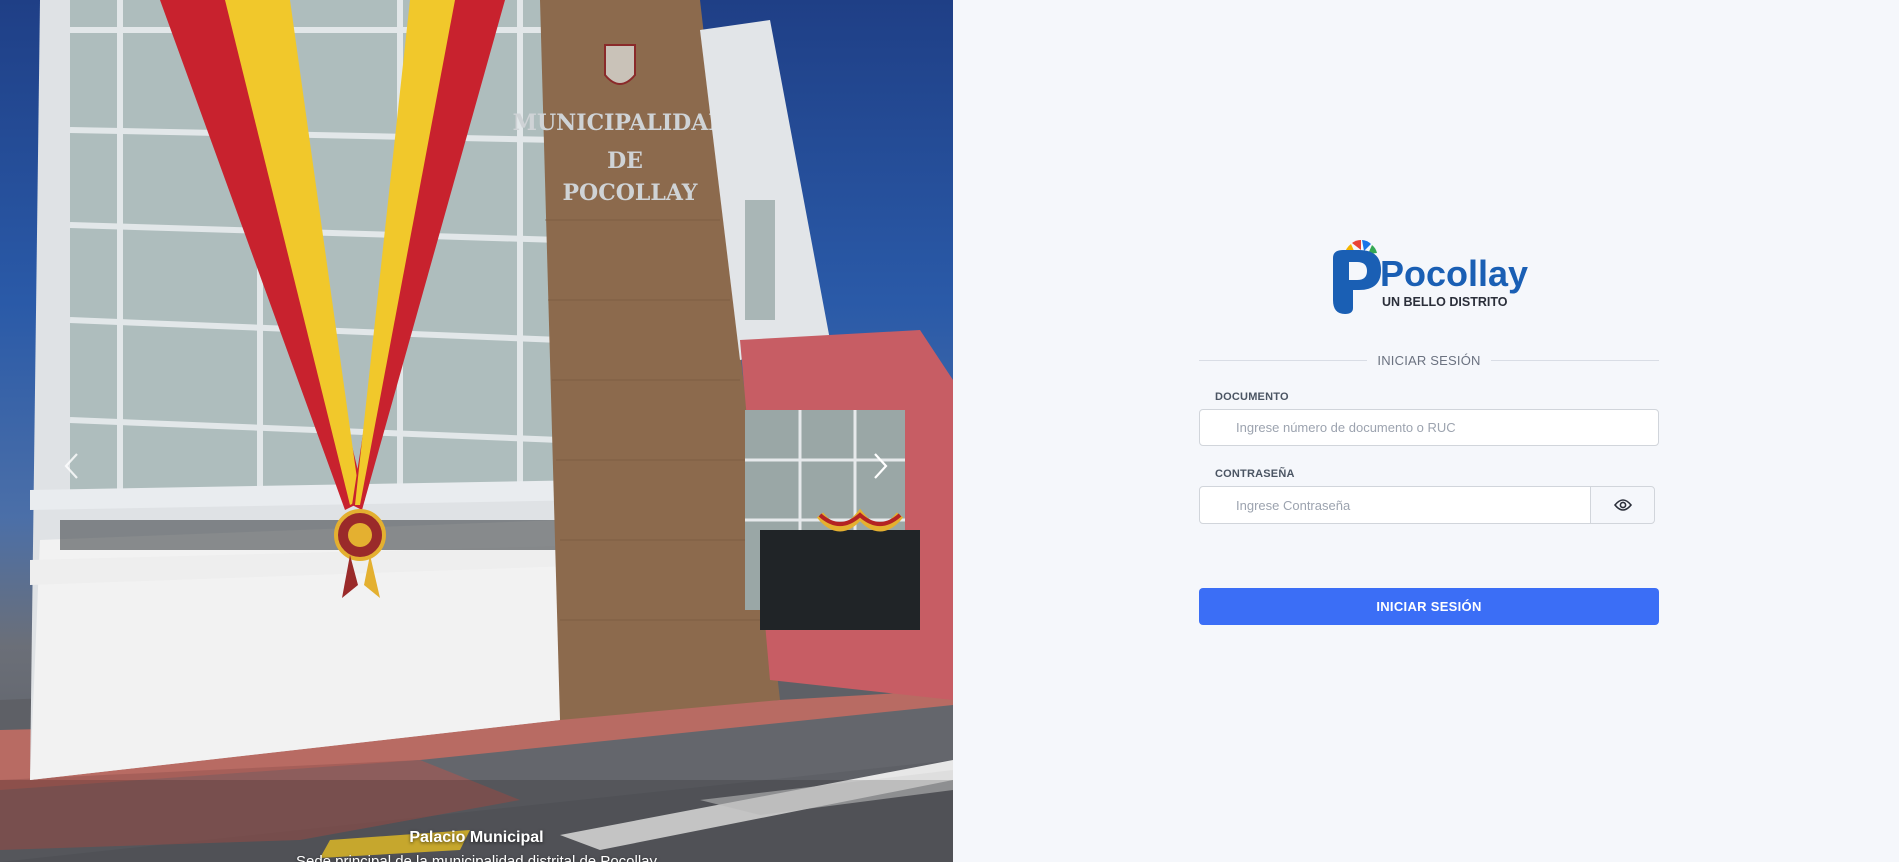 This screenshot has height=862, width=1899. I want to click on divider-line-right, so click(1574, 360).